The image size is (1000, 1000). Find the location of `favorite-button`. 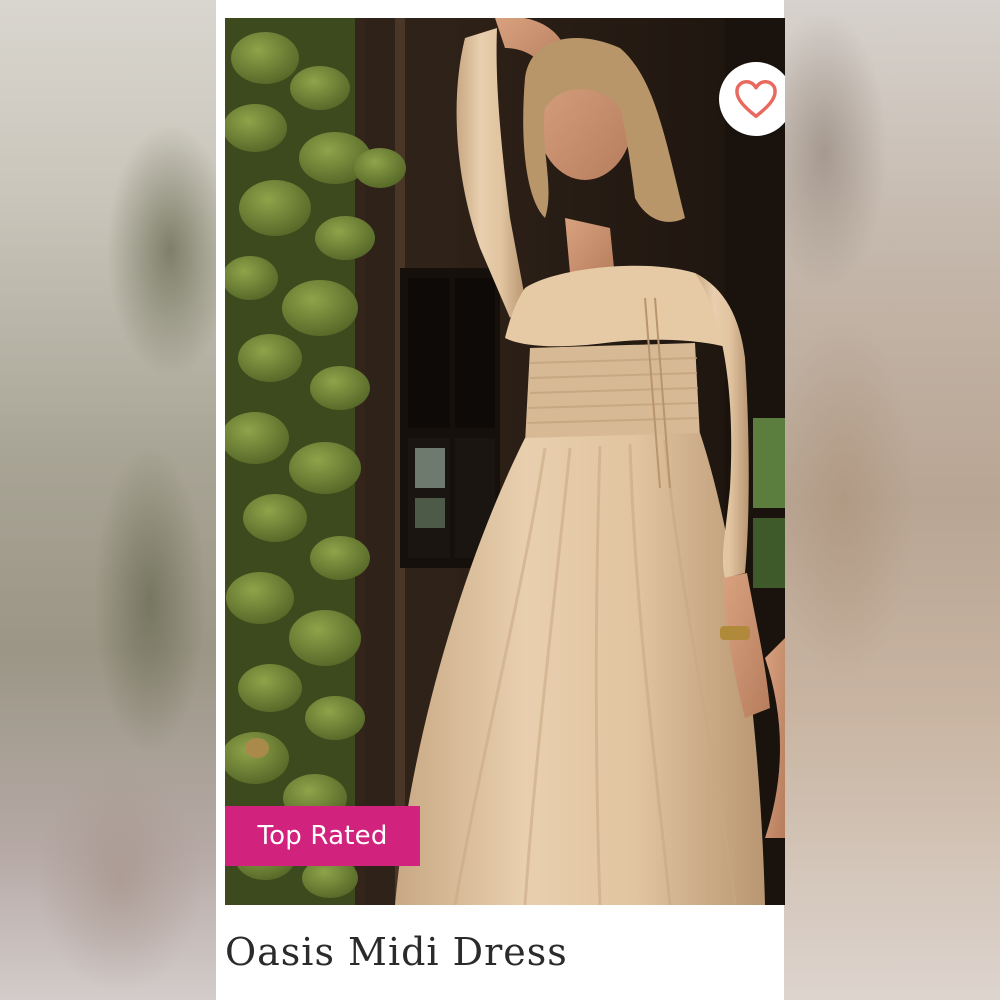

favorite-button is located at coordinates (752, 99).